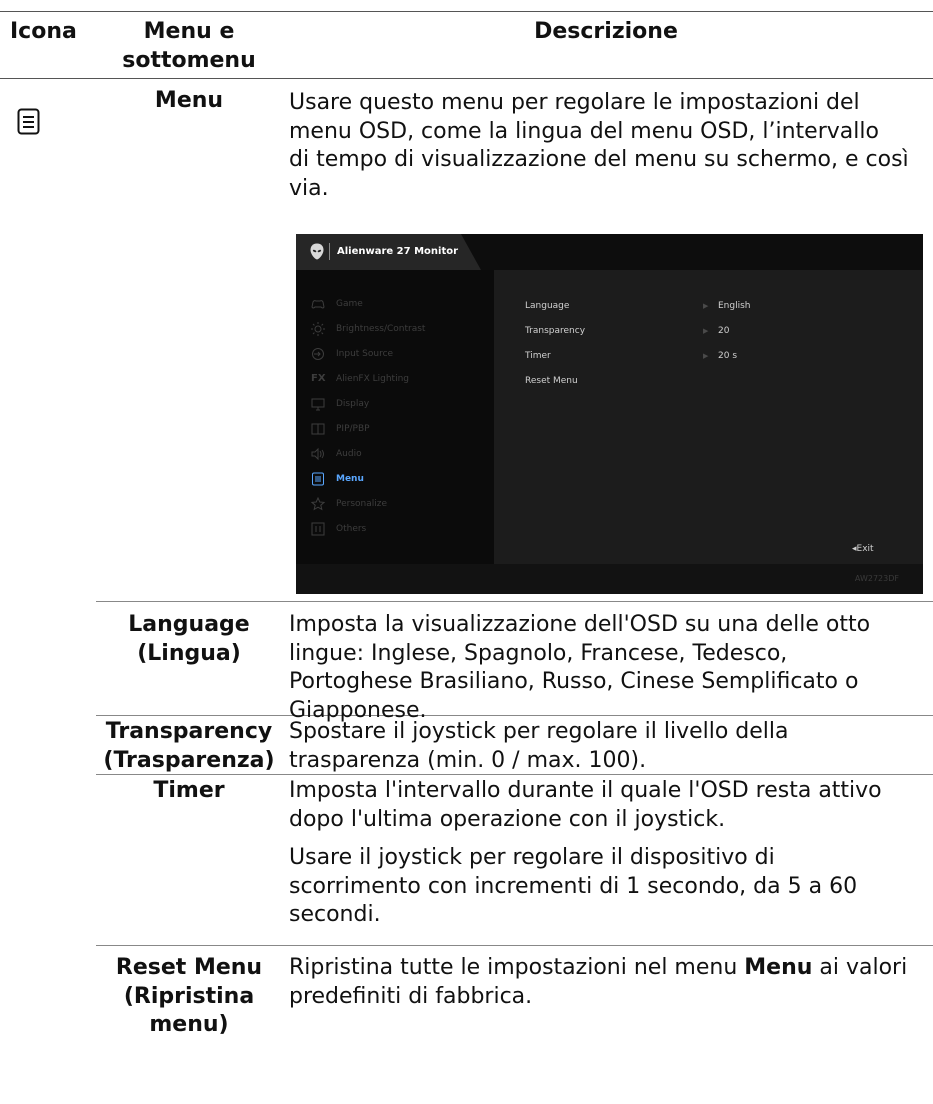 This screenshot has height=1104, width=933. I want to click on osd-menu-item-input-source: Input Source, so click(400, 355).